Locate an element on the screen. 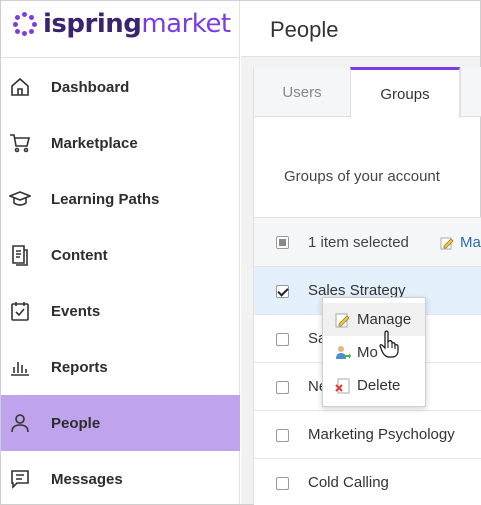 The height and width of the screenshot is (505, 481). sidebar-item-label: Events is located at coordinates (76, 311).